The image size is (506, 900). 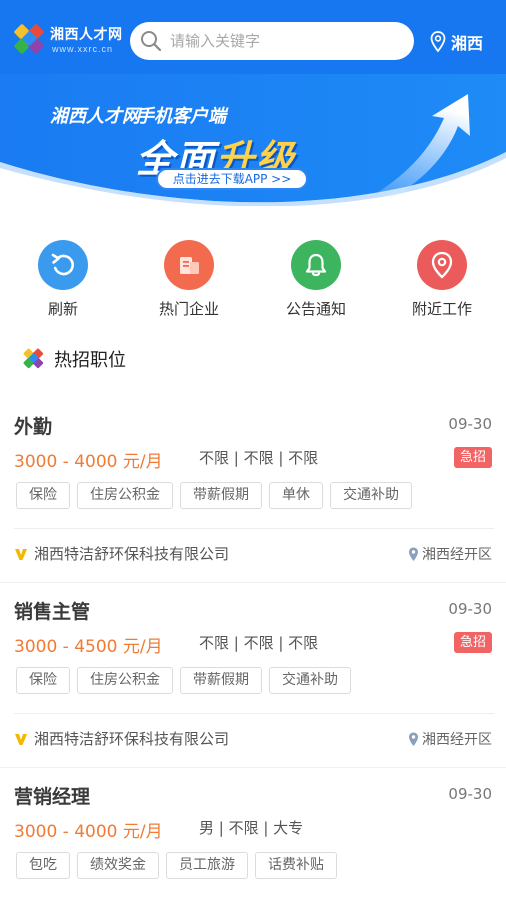 What do you see at coordinates (90, 360) in the screenshot?
I see `section-title: 热招职位` at bounding box center [90, 360].